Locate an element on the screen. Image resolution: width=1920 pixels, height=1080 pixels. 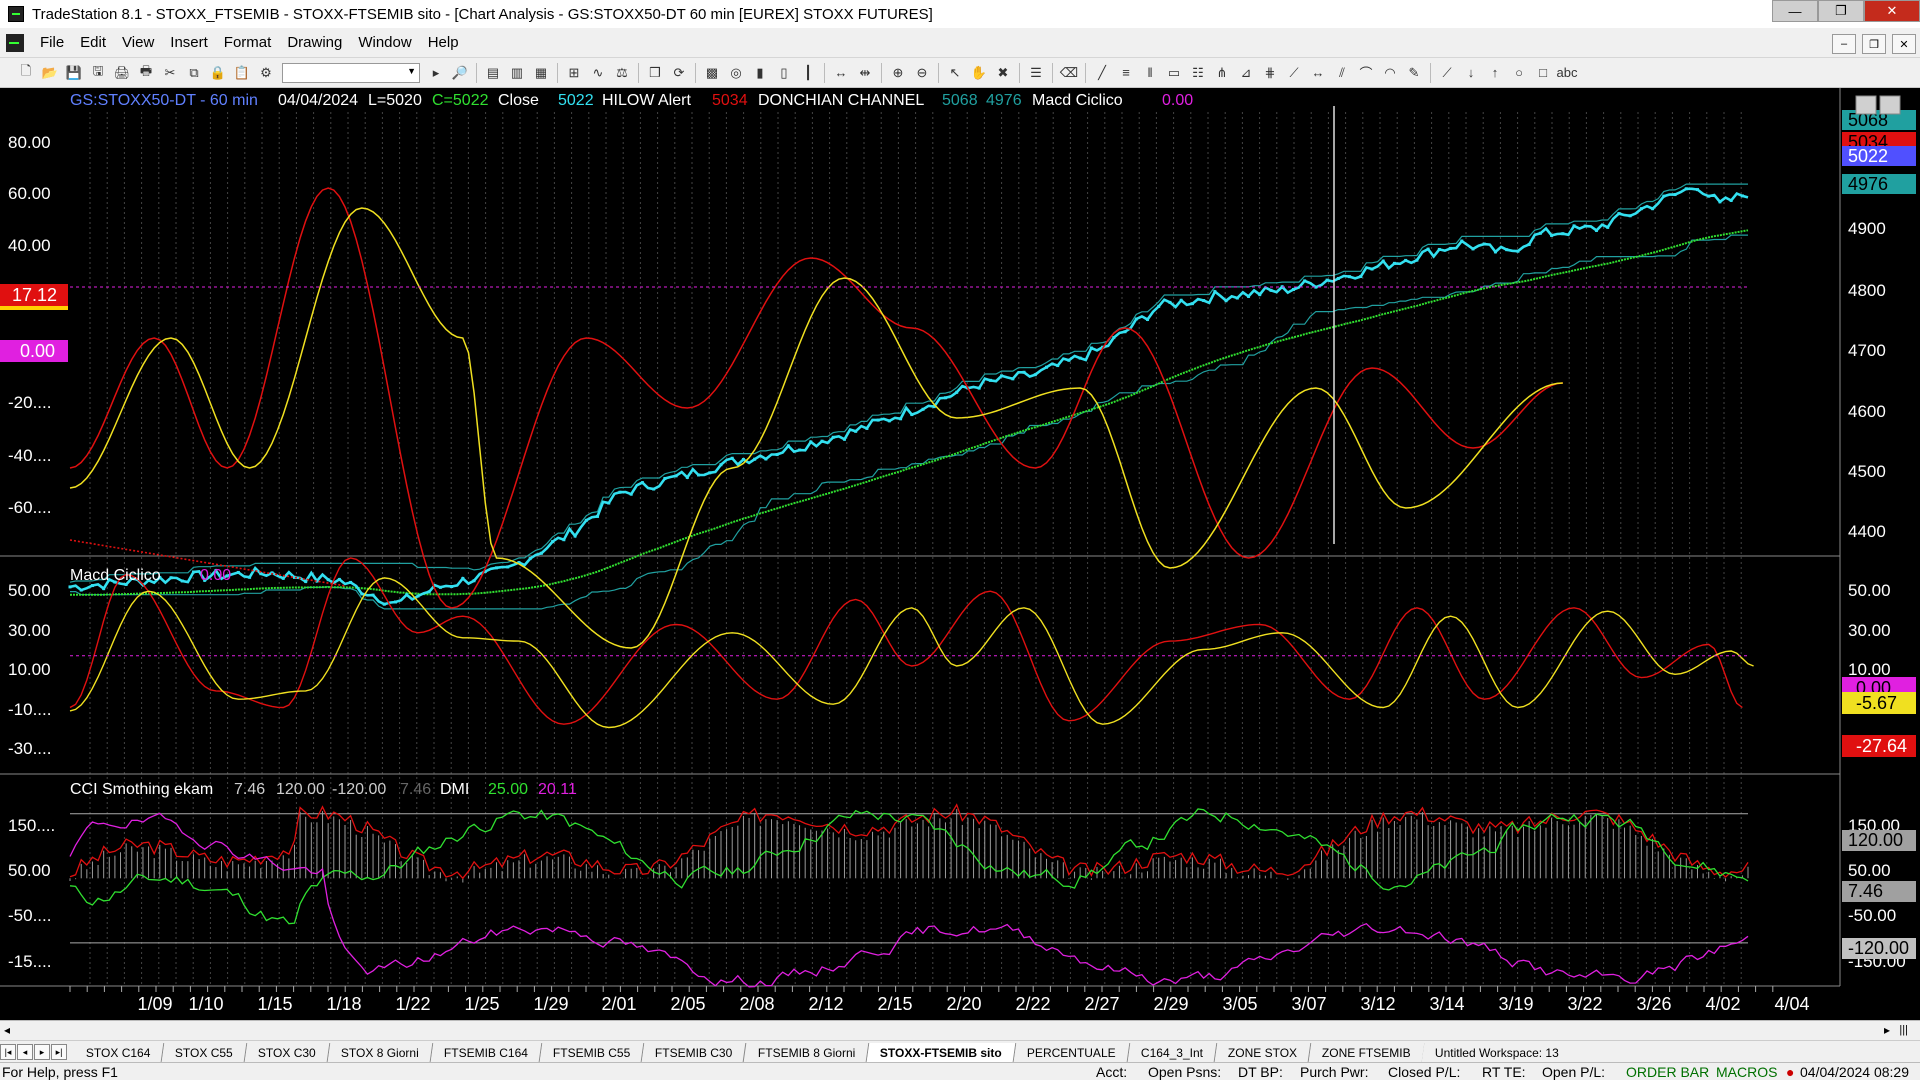
close-button: ✕ is located at coordinates (1892, 11).